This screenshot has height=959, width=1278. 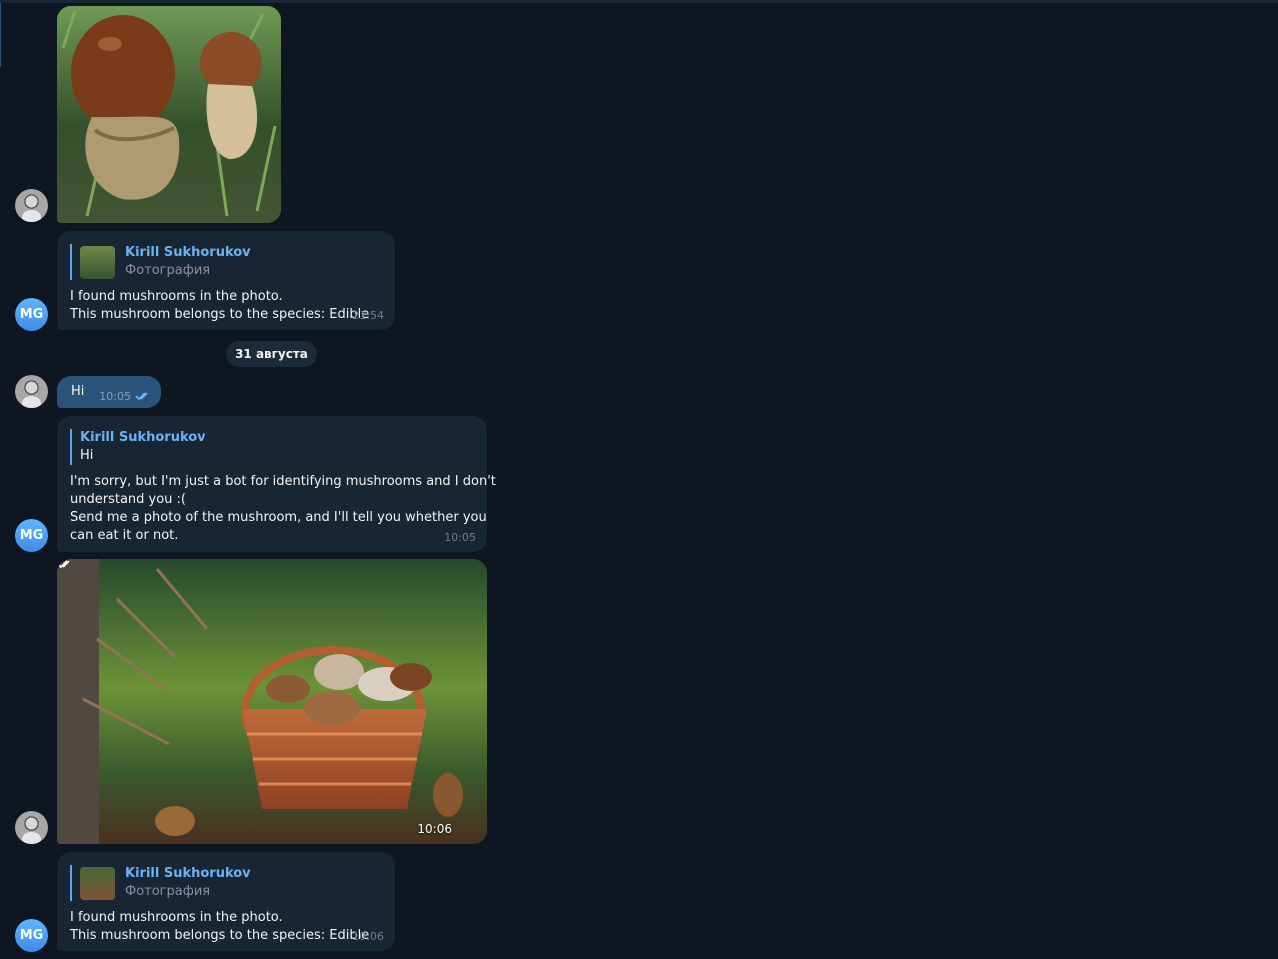 I want to click on help-line-4: can eat it or not., so click(x=124, y=535).